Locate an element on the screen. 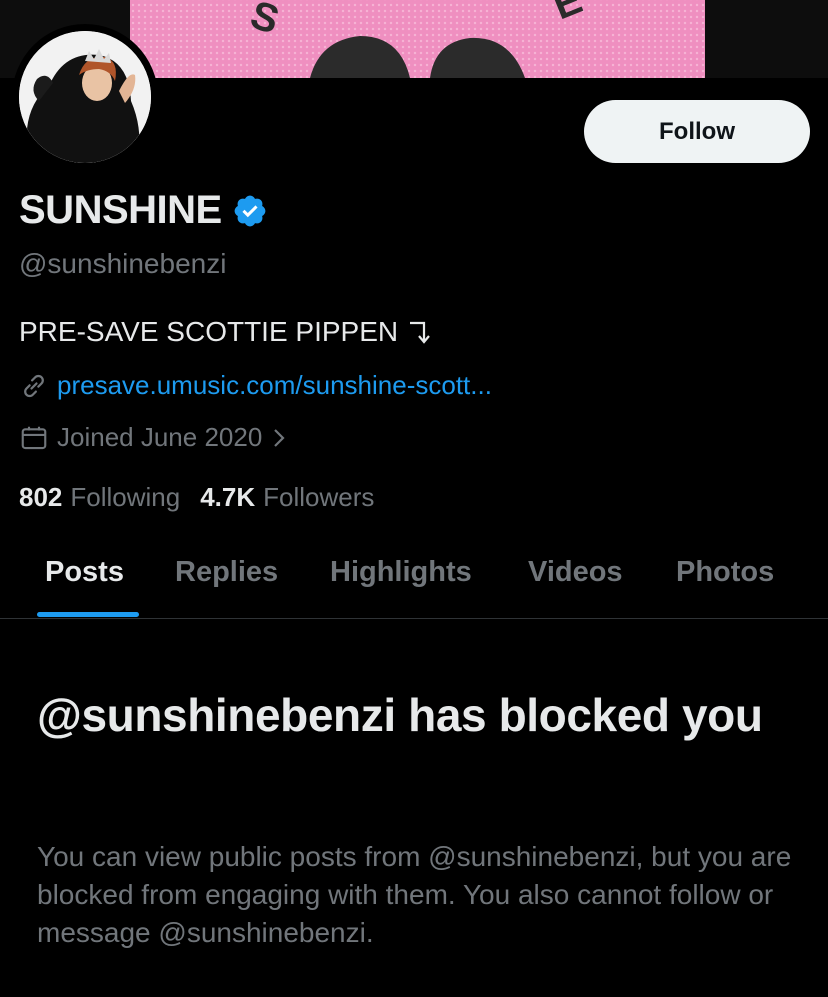 This screenshot has height=997, width=828. following-stat: 802 Following is located at coordinates (99, 497).